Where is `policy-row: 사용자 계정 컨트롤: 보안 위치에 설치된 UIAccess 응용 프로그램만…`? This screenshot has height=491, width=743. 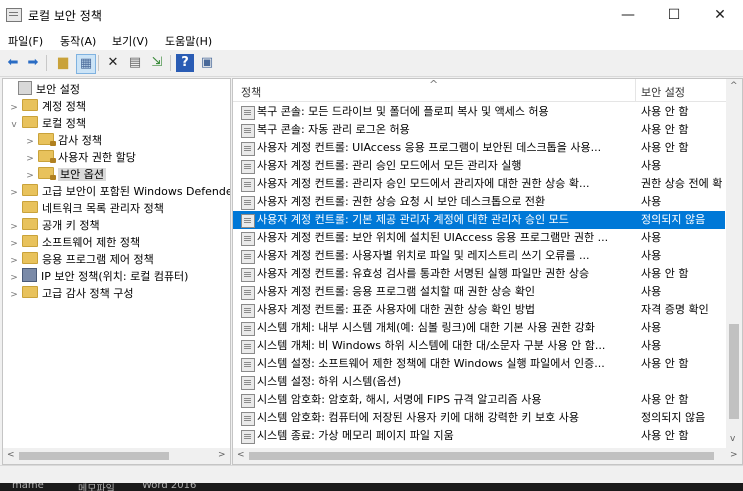 policy-row: 사용자 계정 컨트롤: 보안 위치에 설치된 UIAccess 응용 프로그램만… is located at coordinates (479, 238).